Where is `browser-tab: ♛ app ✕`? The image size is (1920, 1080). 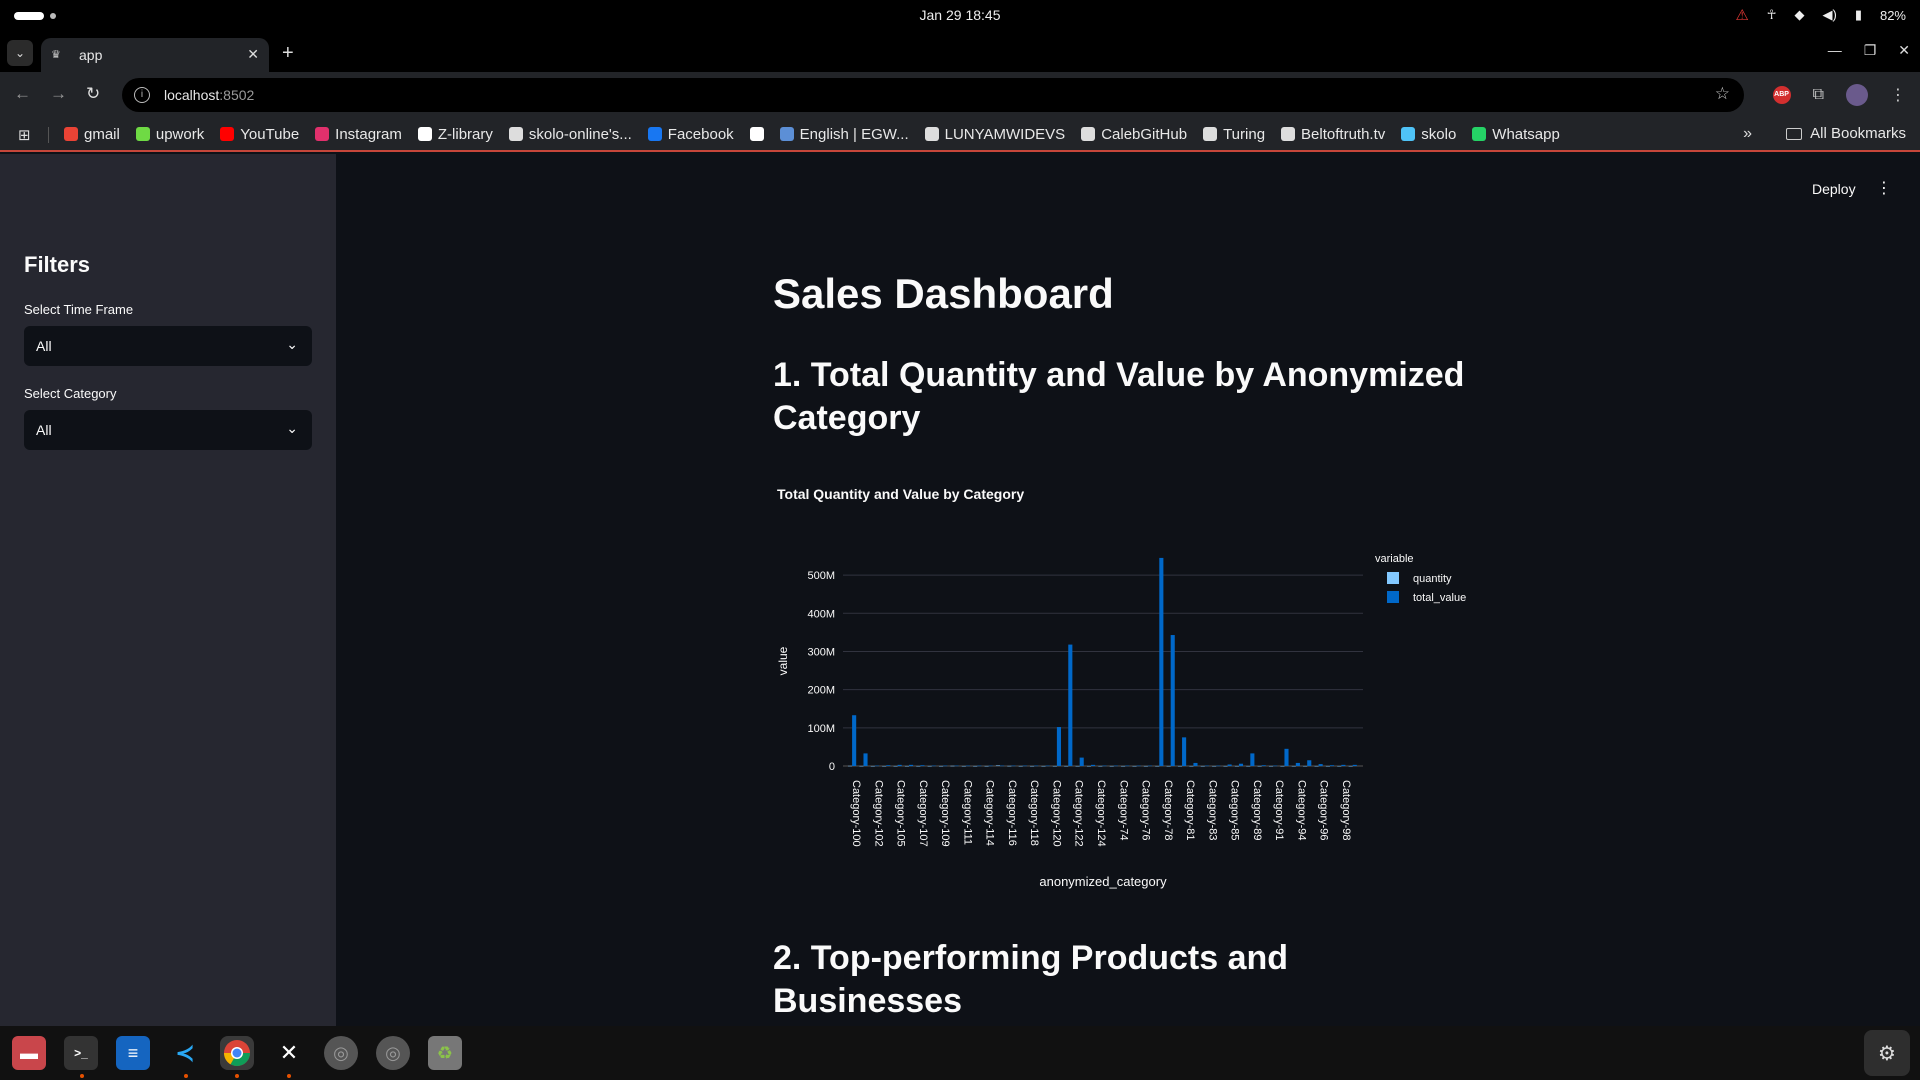
browser-tab: ♛ app ✕ is located at coordinates (155, 55).